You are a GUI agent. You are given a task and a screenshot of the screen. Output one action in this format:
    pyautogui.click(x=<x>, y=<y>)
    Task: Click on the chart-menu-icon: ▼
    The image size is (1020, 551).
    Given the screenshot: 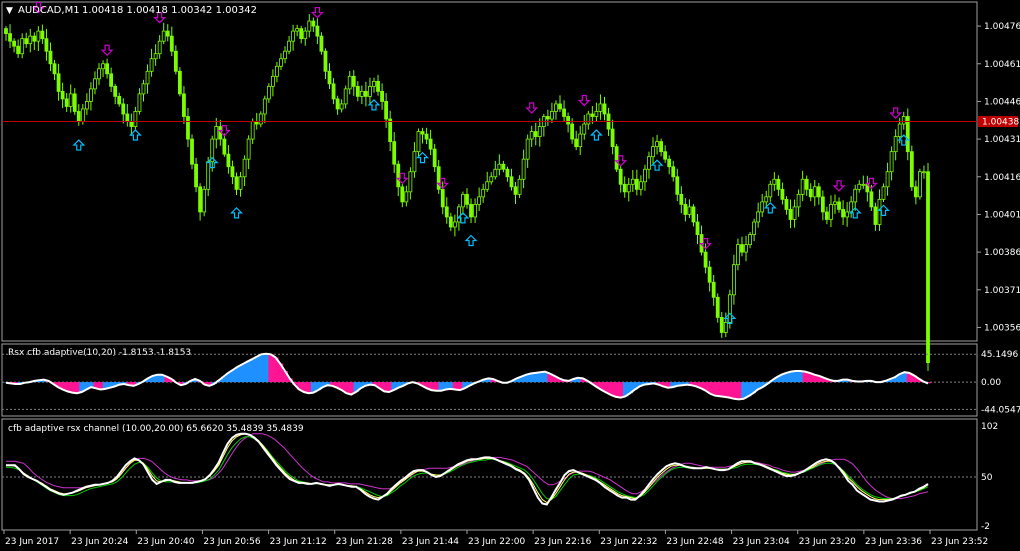 What is the action you would take?
    pyautogui.click(x=9, y=11)
    